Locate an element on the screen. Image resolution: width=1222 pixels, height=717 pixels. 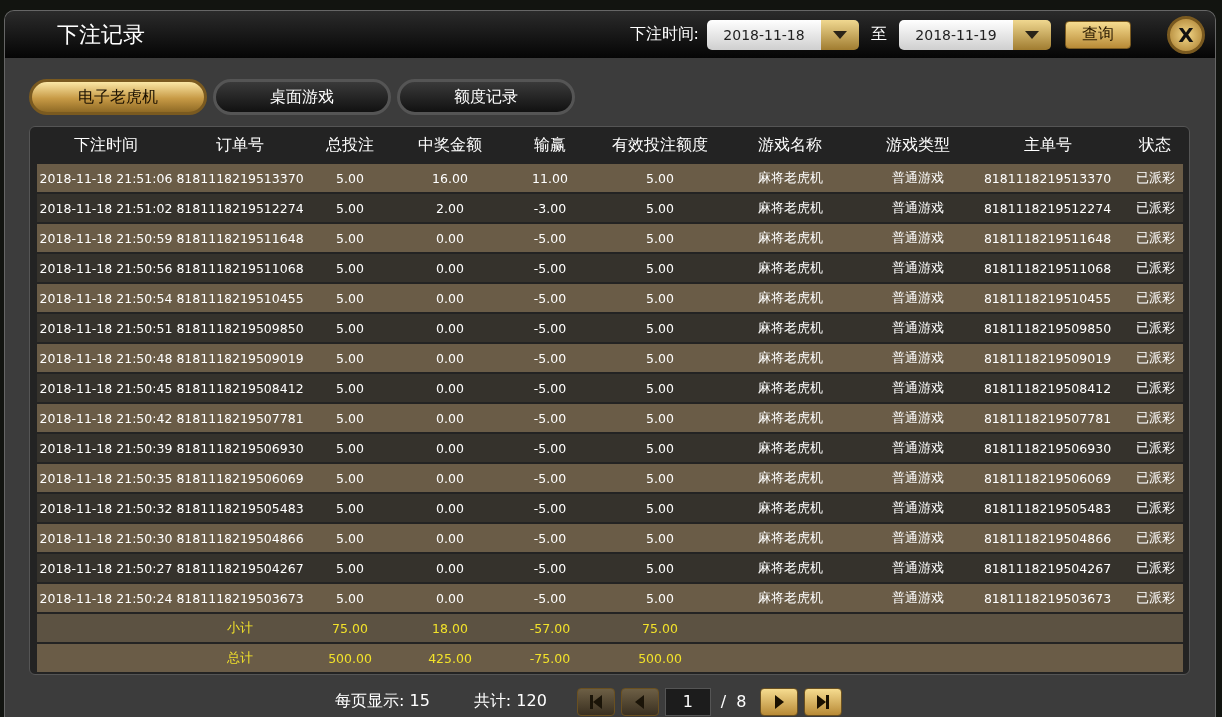
column-header: 中奖金额 is located at coordinates (450, 146).